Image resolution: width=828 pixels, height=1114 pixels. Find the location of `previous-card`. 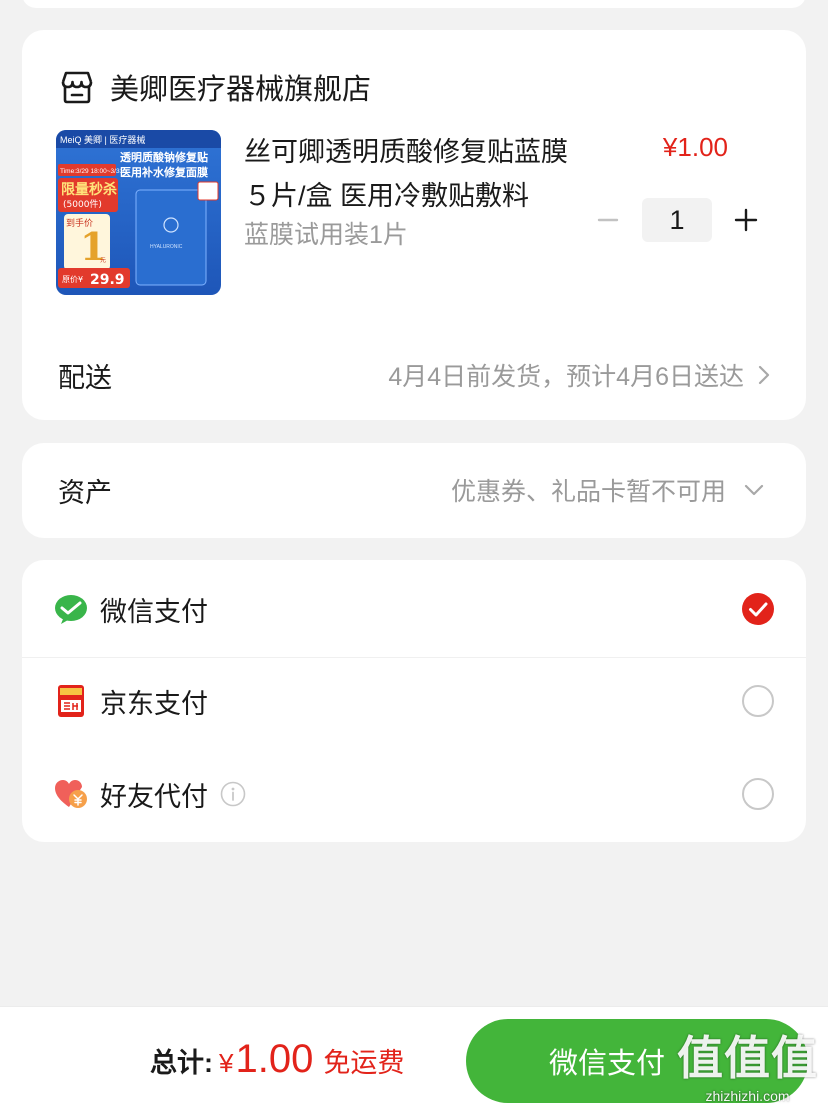

previous-card is located at coordinates (414, 4).